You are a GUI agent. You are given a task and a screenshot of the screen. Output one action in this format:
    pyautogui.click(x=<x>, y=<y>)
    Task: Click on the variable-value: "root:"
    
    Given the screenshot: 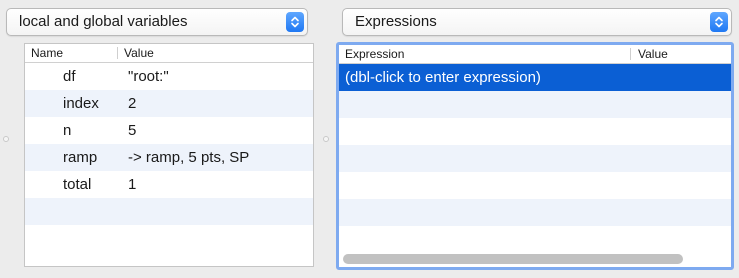 What is the action you would take?
    pyautogui.click(x=148, y=76)
    